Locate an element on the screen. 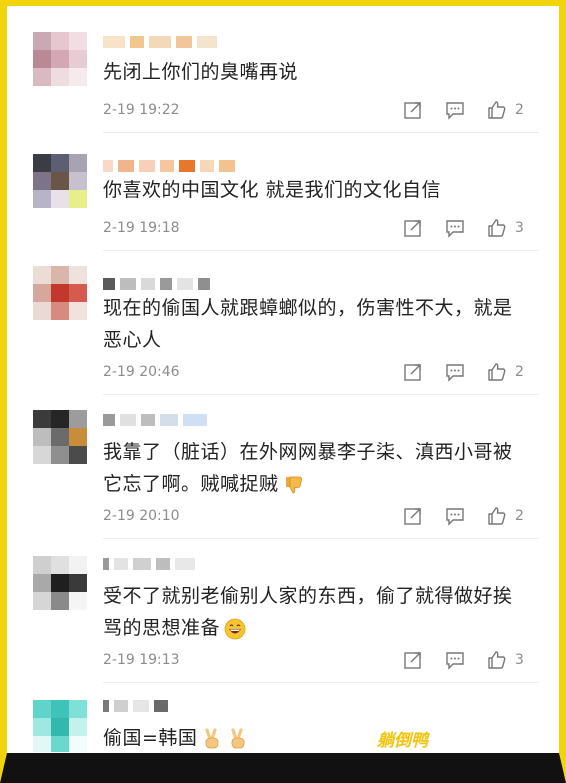 The width and height of the screenshot is (566, 783). comment-time: 2-19 19:18 is located at coordinates (141, 228).